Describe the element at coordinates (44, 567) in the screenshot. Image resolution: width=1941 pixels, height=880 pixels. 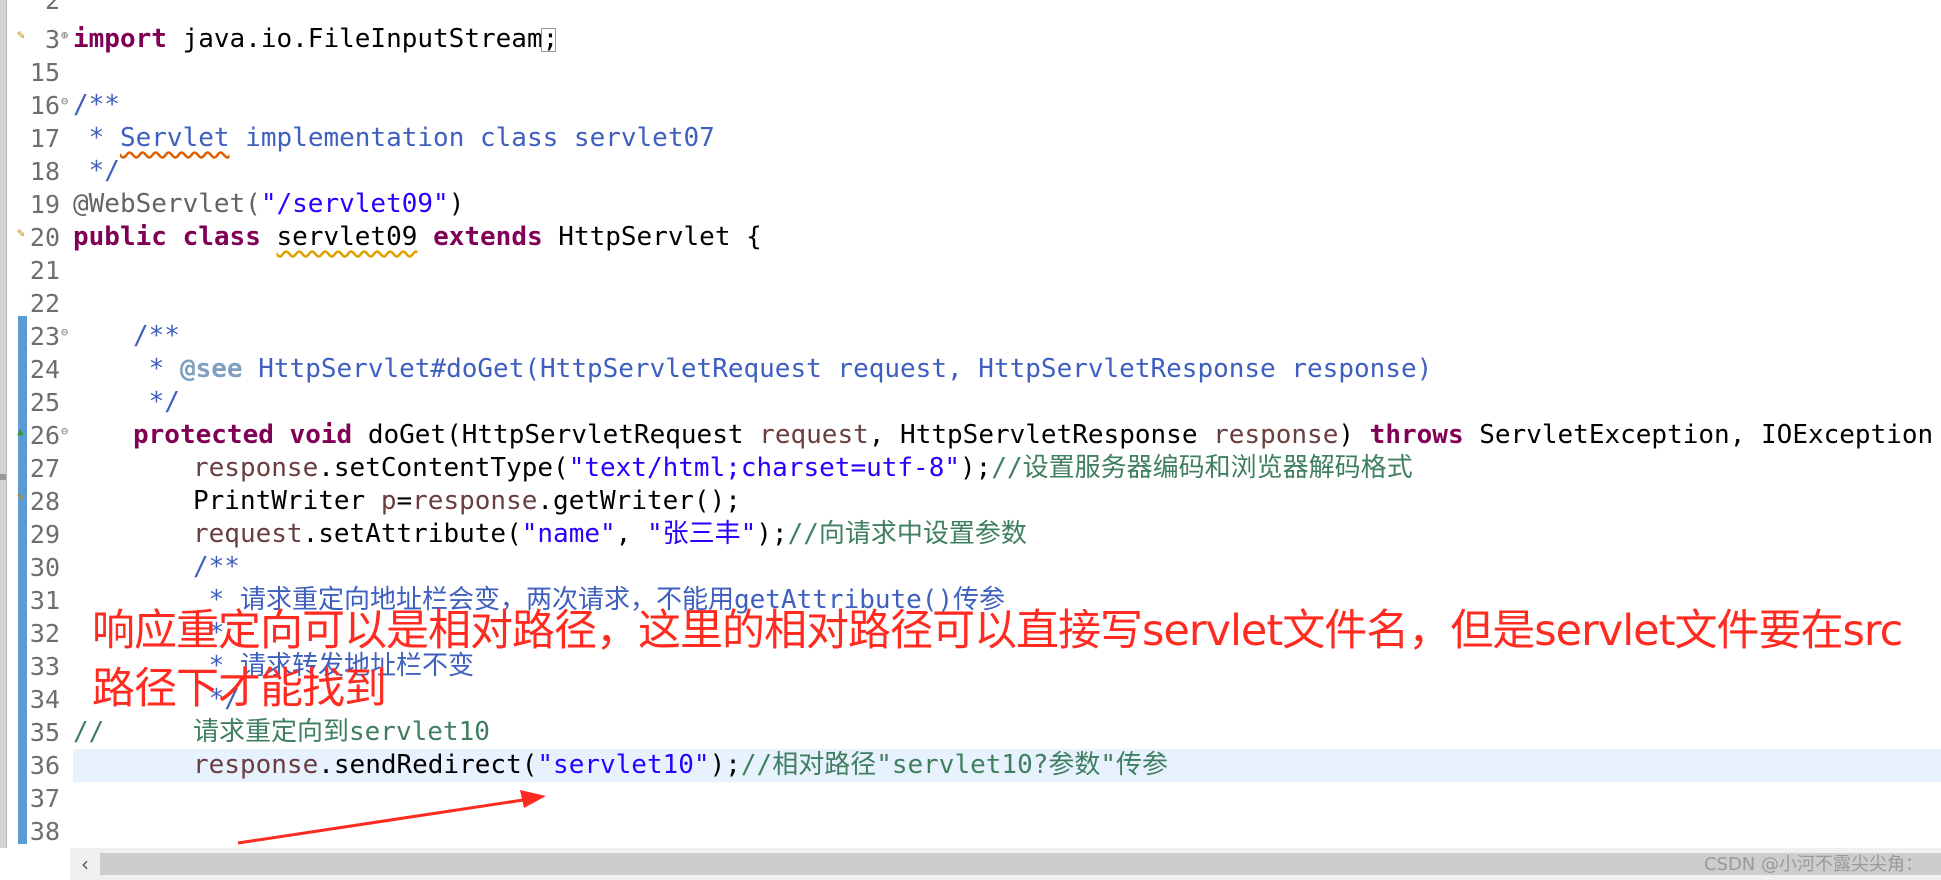
I see `line-number: 30` at that location.